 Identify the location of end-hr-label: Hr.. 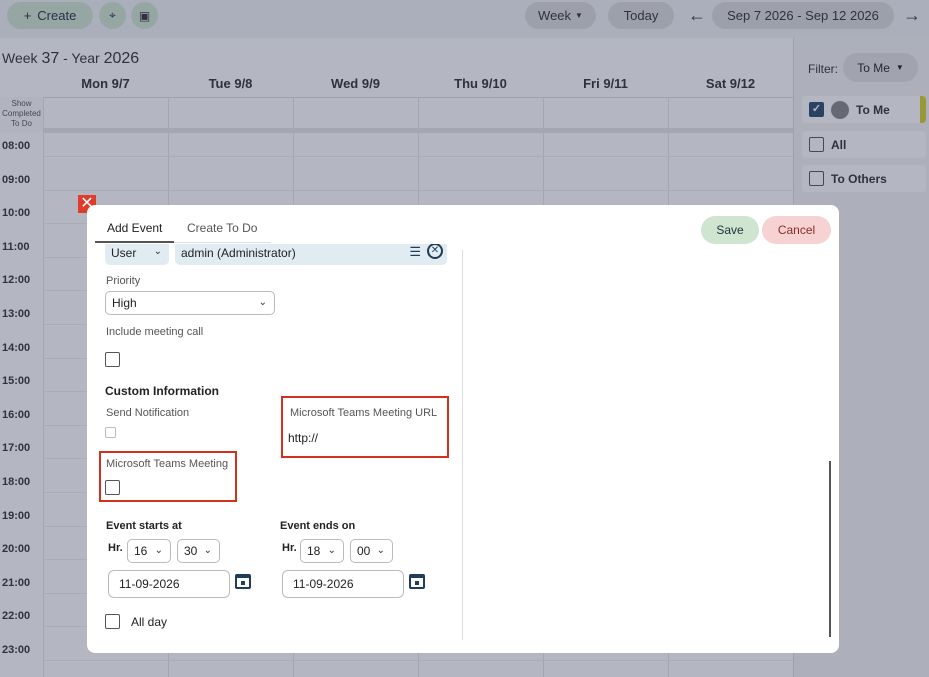
(289, 548).